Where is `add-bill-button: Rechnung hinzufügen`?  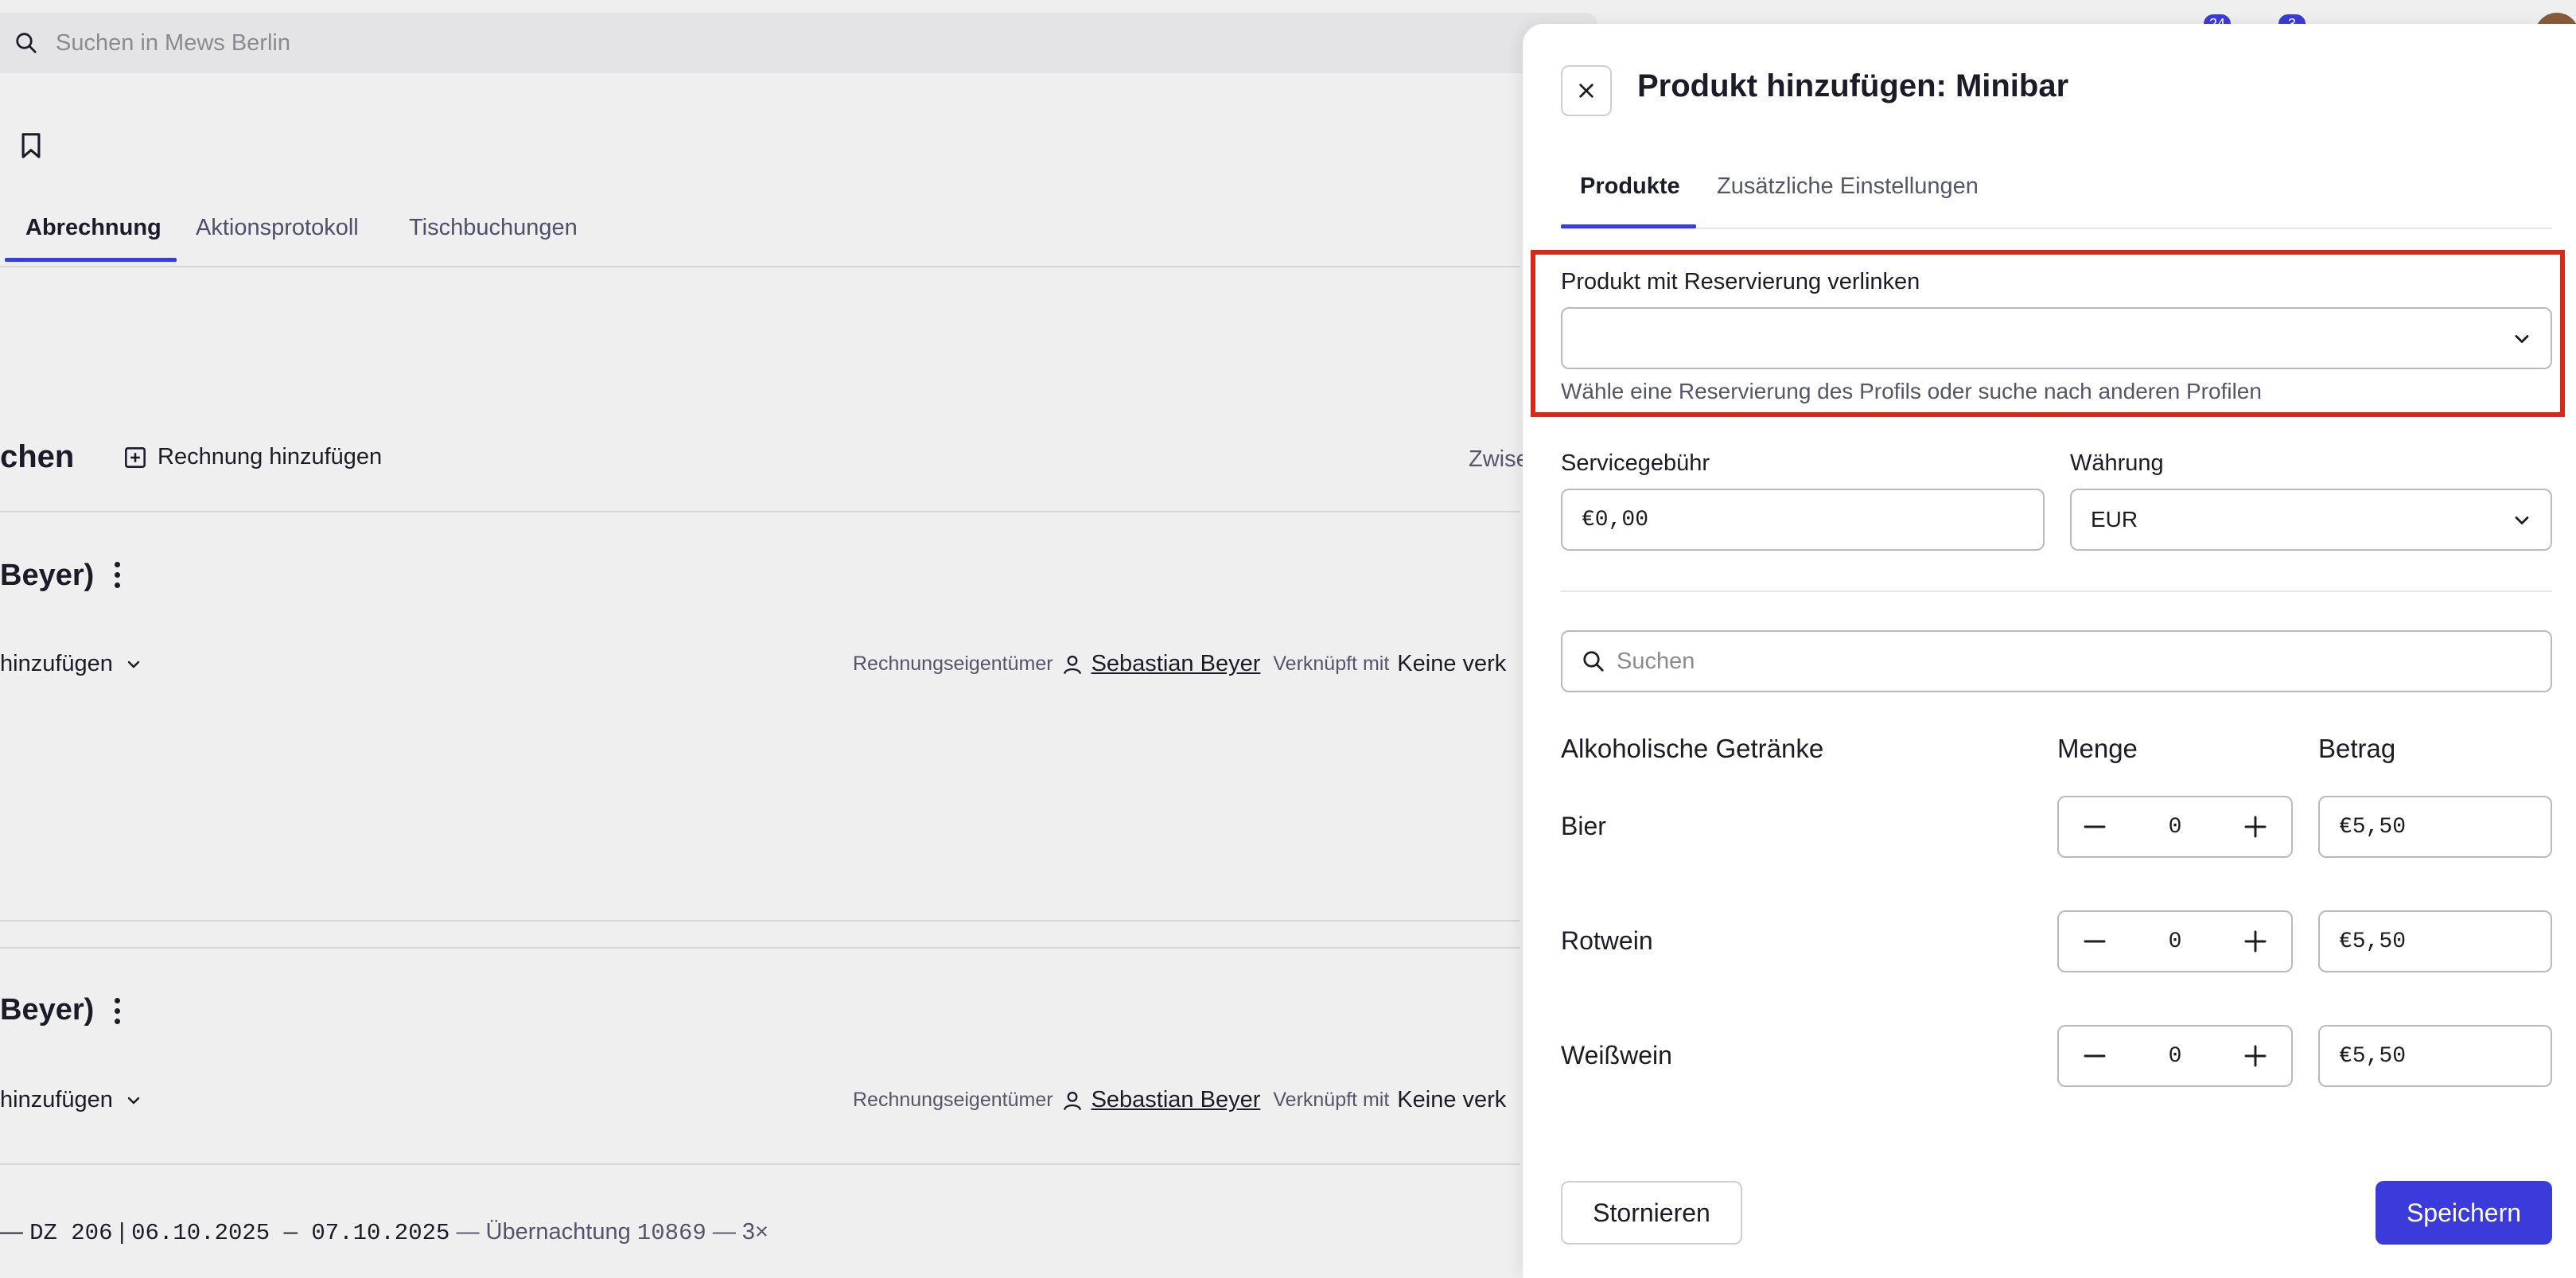 add-bill-button: Rechnung hinzufügen is located at coordinates (253, 457).